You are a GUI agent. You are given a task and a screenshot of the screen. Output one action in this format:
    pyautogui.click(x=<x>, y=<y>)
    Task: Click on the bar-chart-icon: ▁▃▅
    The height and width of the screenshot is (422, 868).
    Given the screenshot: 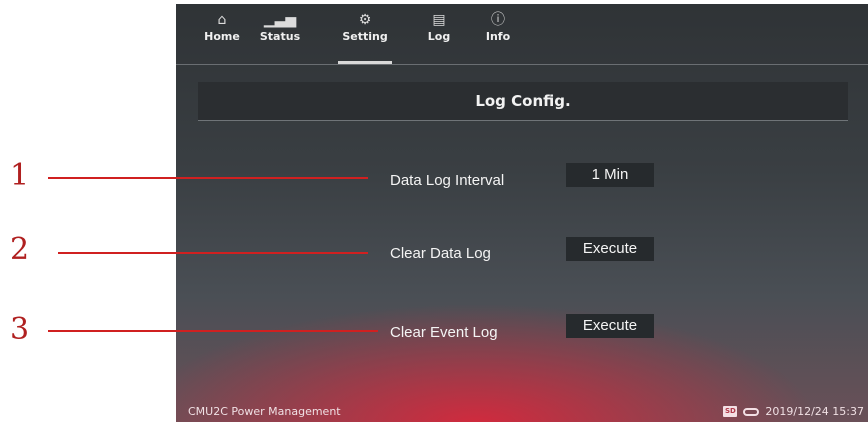 What is the action you would take?
    pyautogui.click(x=280, y=20)
    